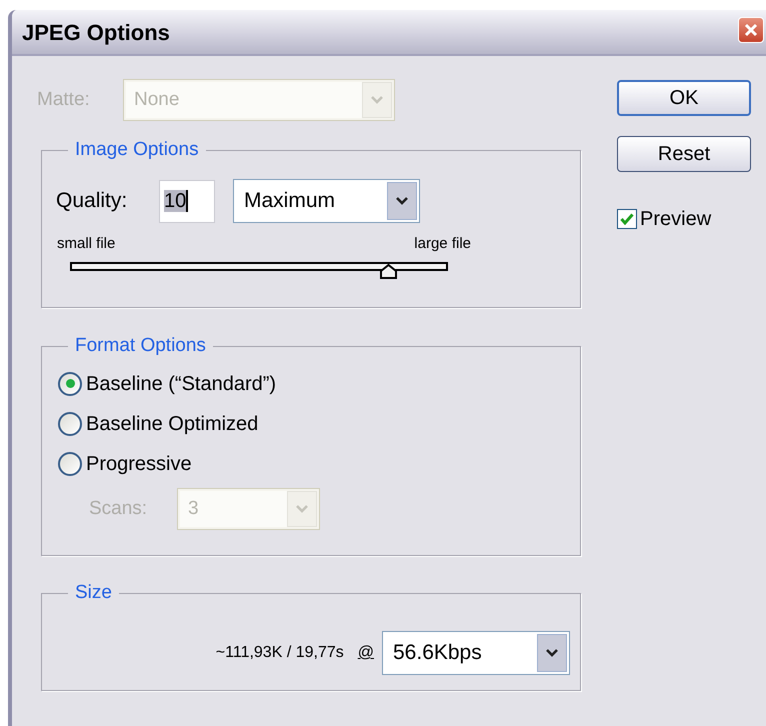 Image resolution: width=766 pixels, height=726 pixels. I want to click on quality-label: Quality:, so click(92, 201).